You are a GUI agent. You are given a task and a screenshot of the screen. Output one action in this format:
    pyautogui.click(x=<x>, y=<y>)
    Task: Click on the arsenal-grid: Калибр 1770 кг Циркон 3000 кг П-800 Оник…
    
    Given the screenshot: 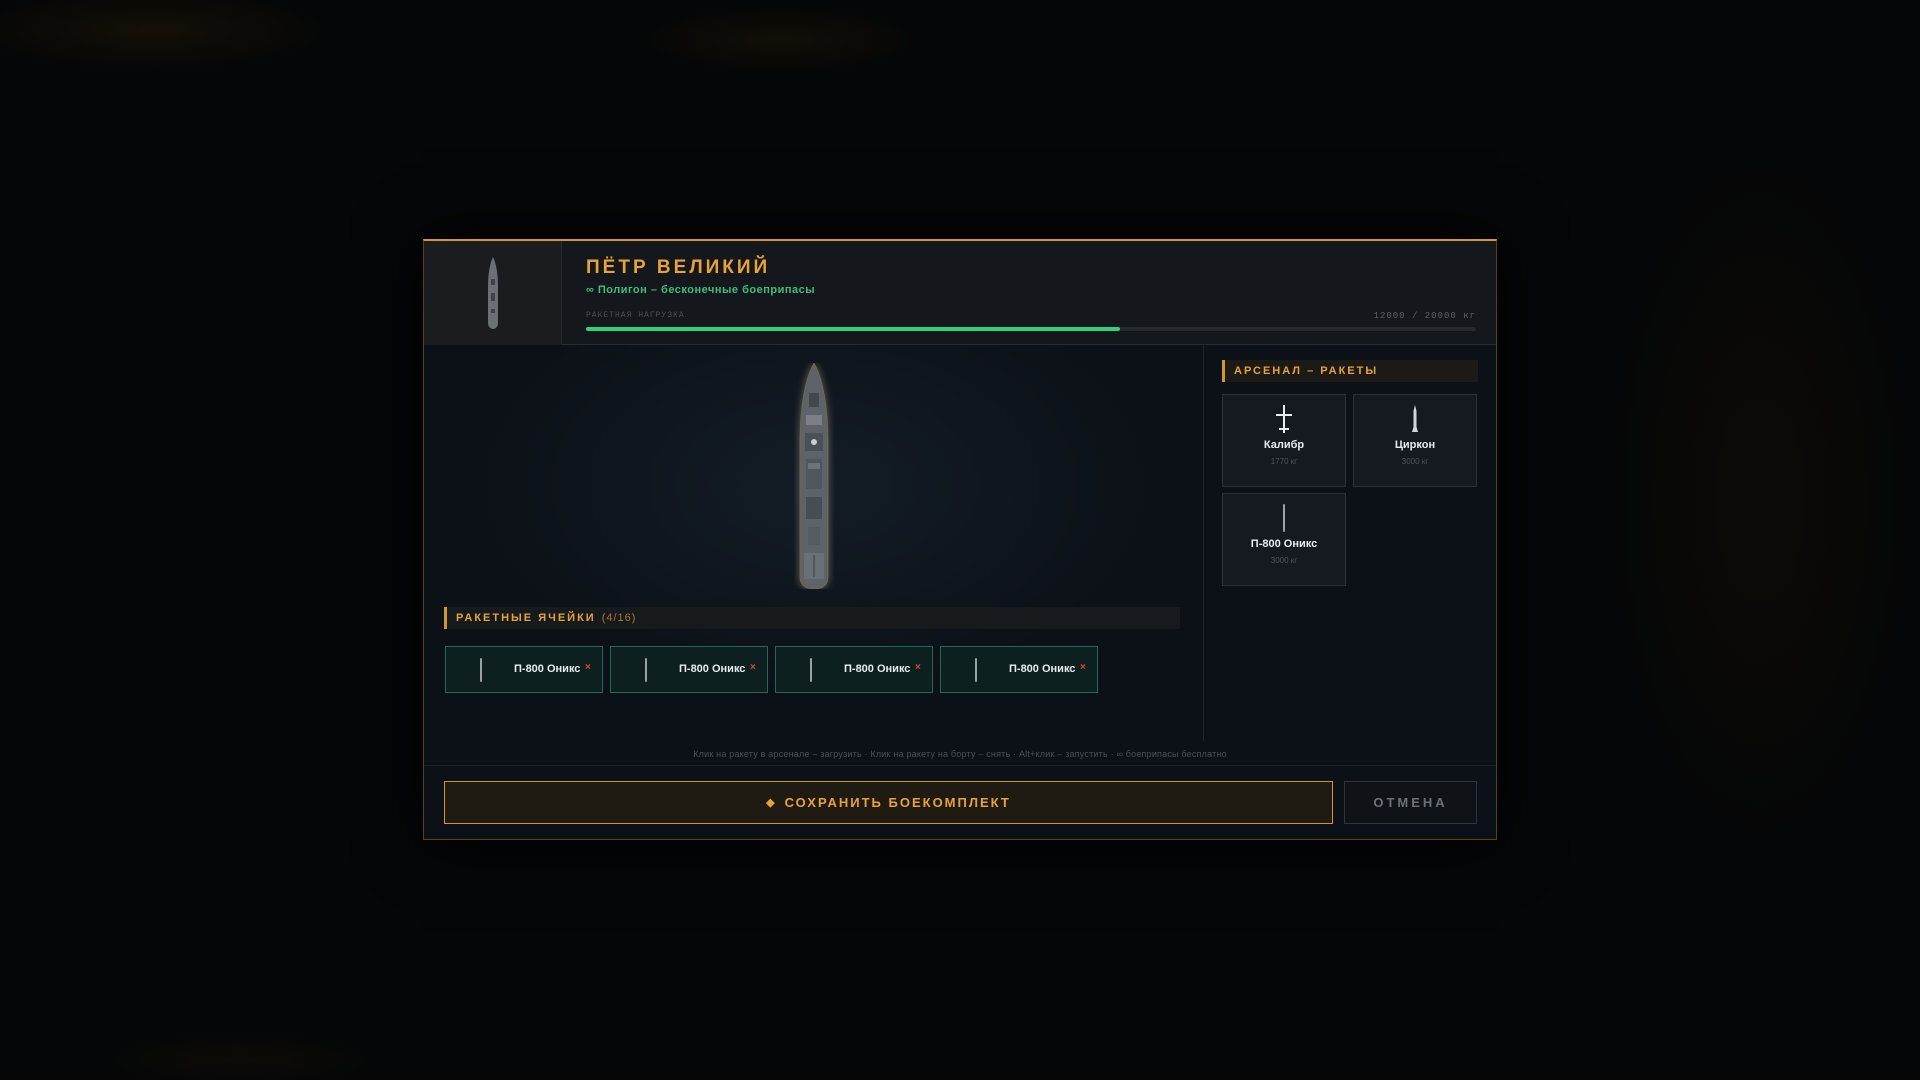 What is the action you would take?
    pyautogui.click(x=1350, y=490)
    